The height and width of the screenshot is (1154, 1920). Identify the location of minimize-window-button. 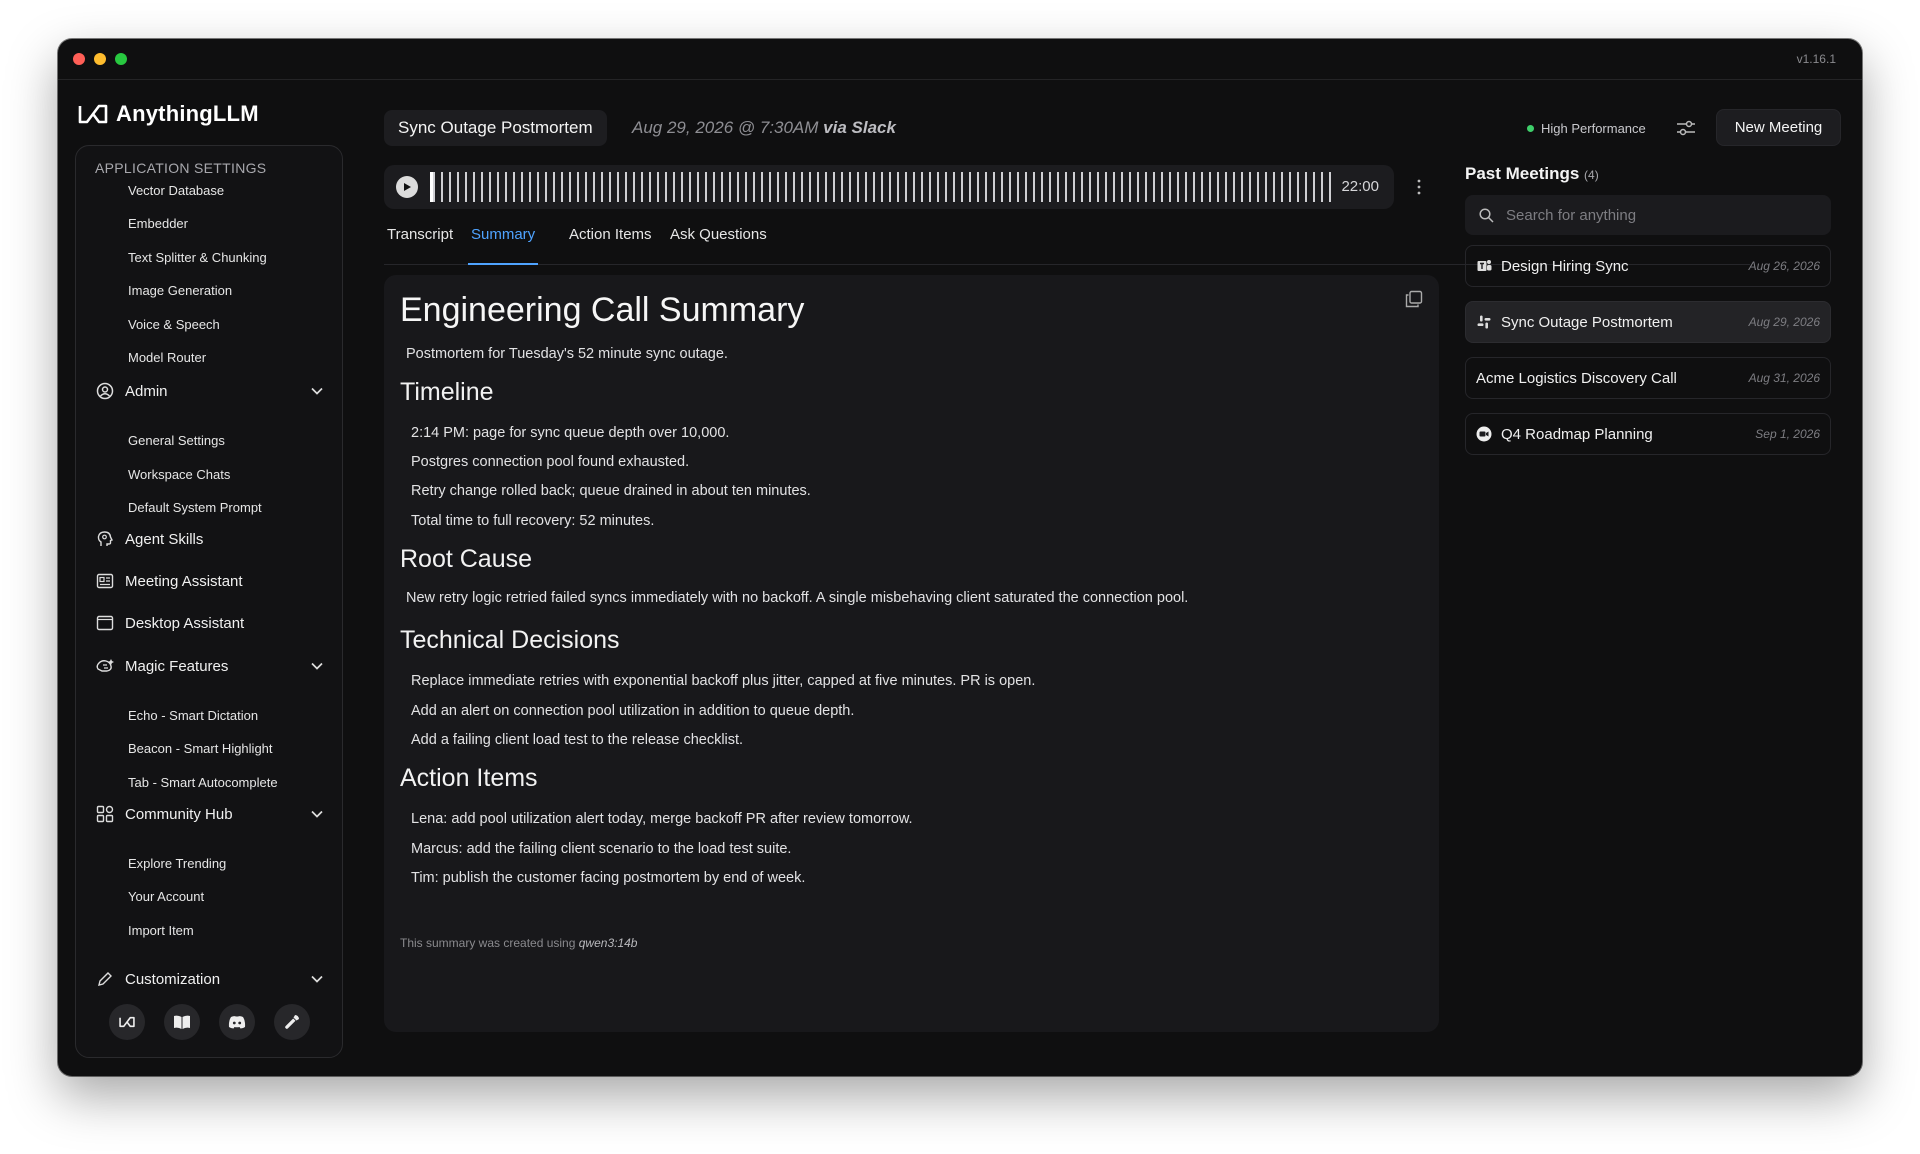
(100, 59).